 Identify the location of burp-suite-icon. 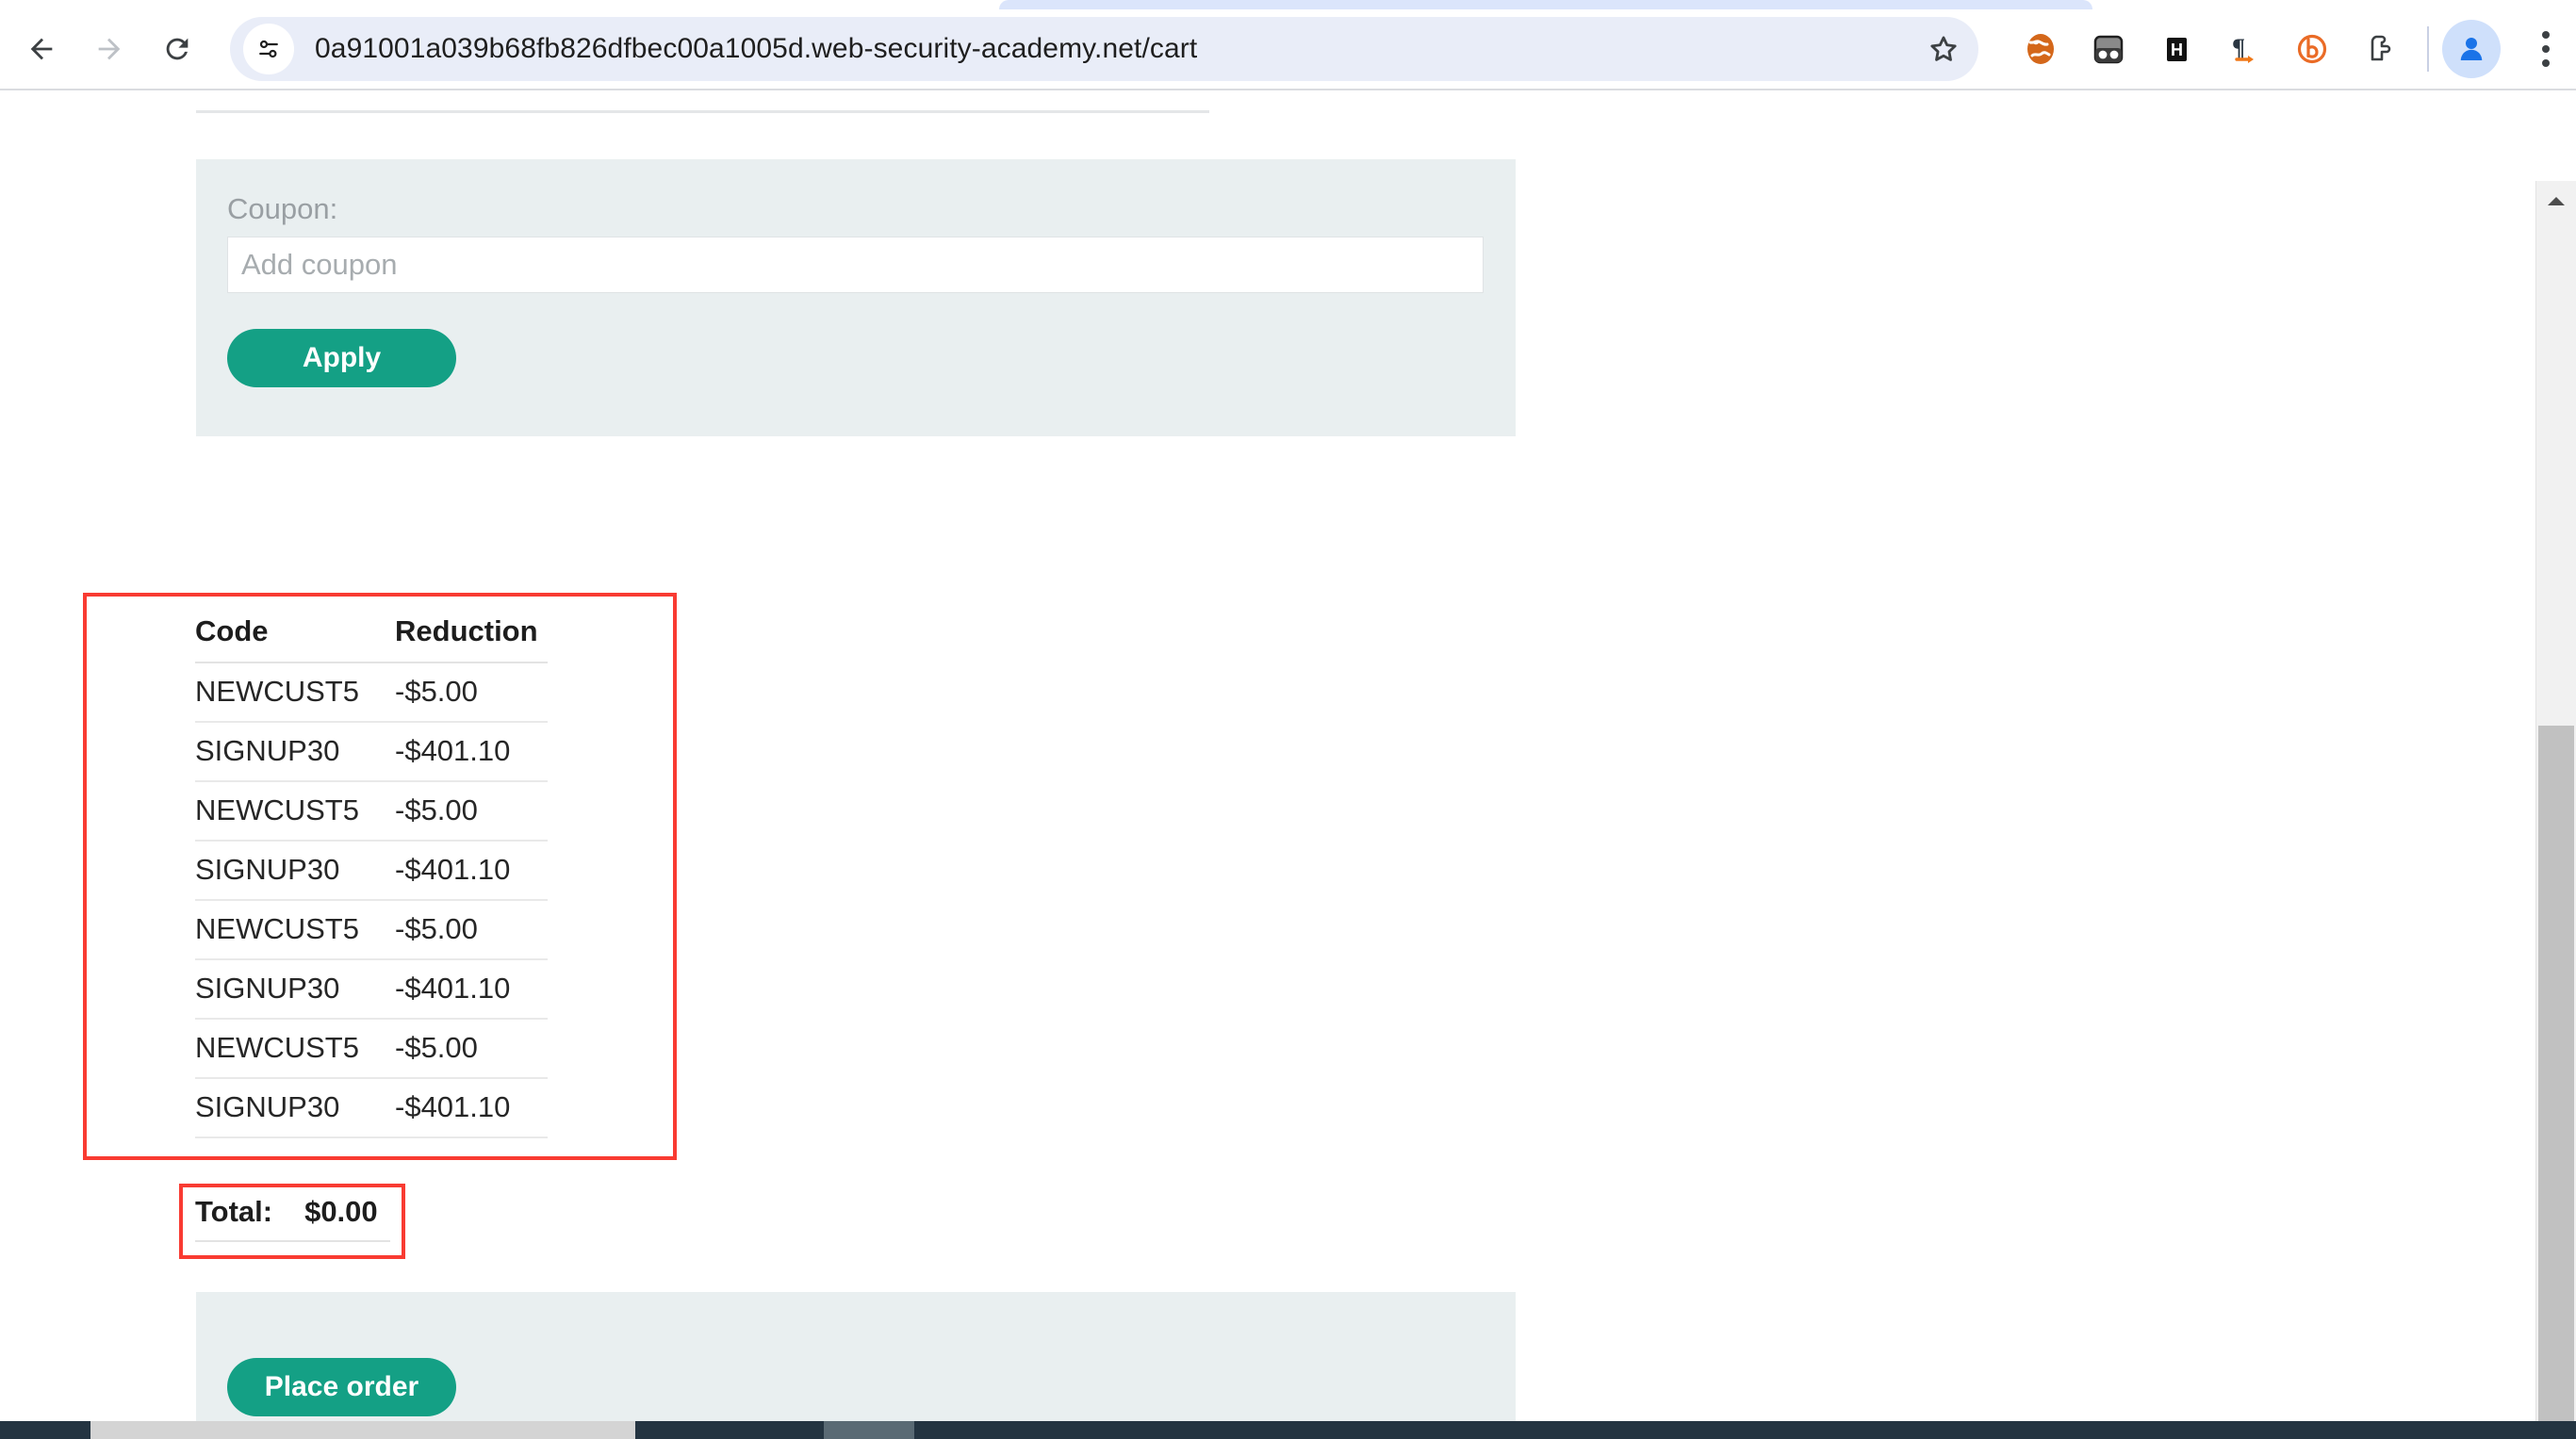
(2312, 49).